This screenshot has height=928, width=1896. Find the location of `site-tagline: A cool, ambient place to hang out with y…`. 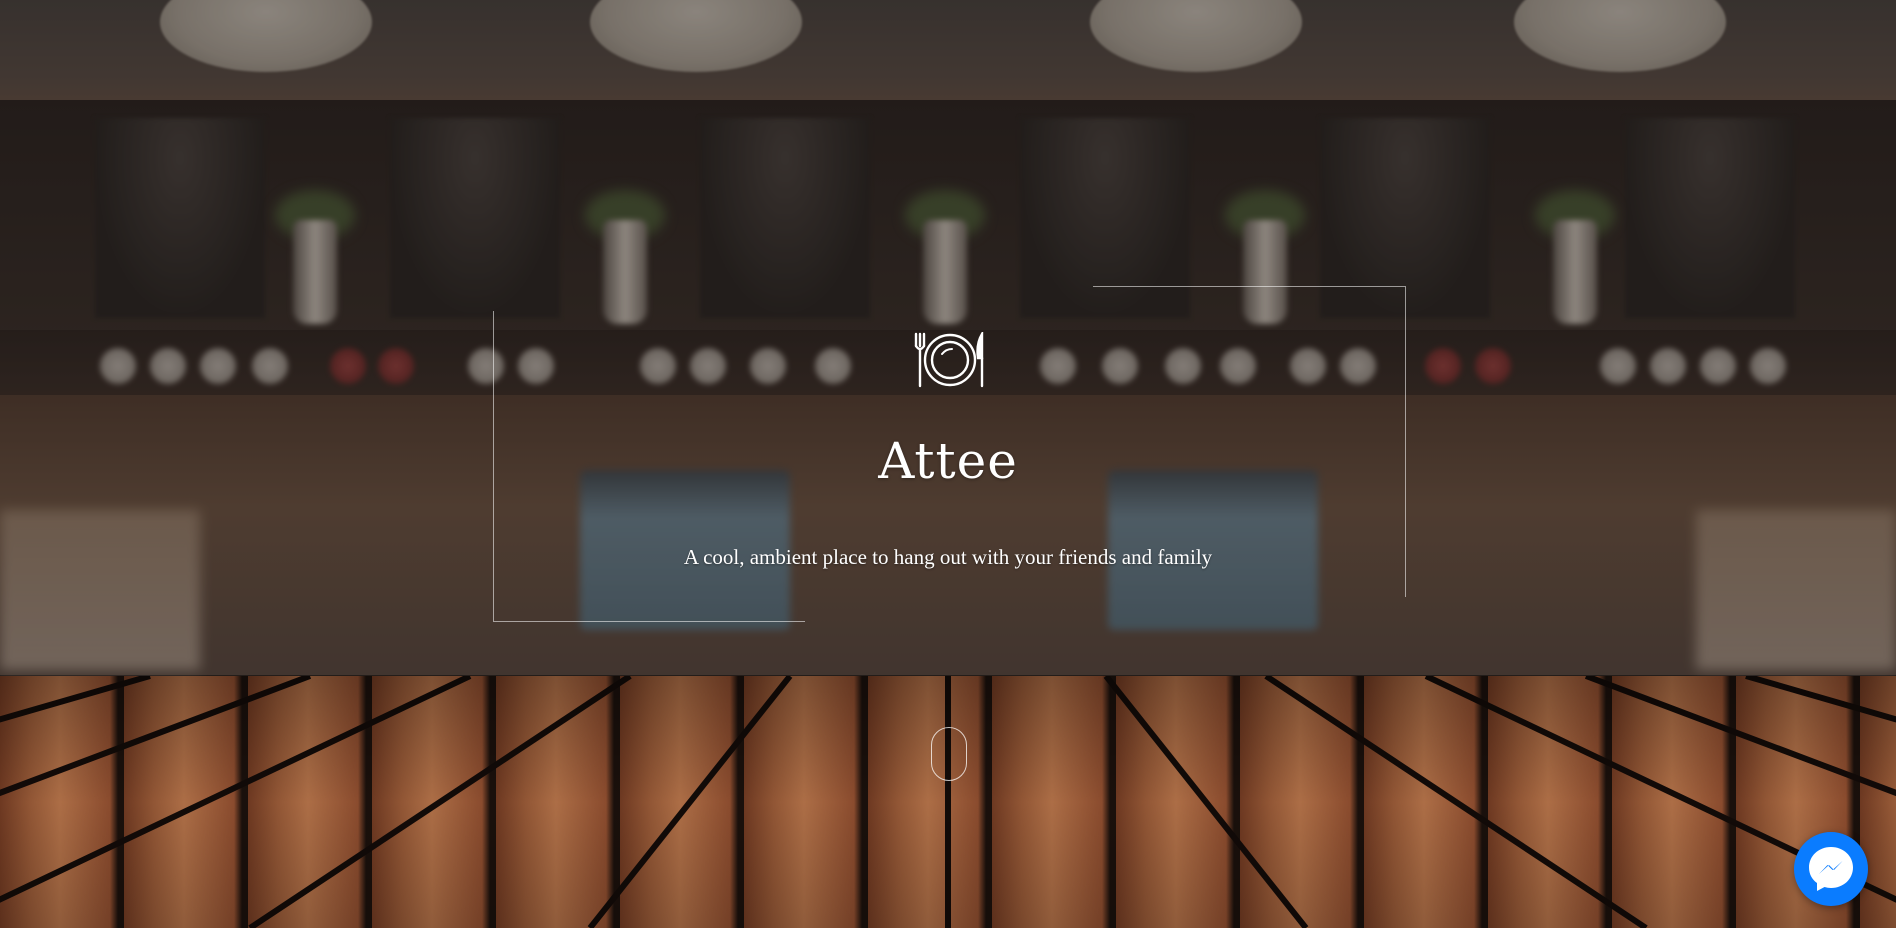

site-tagline: A cool, ambient place to hang out with y… is located at coordinates (948, 557).